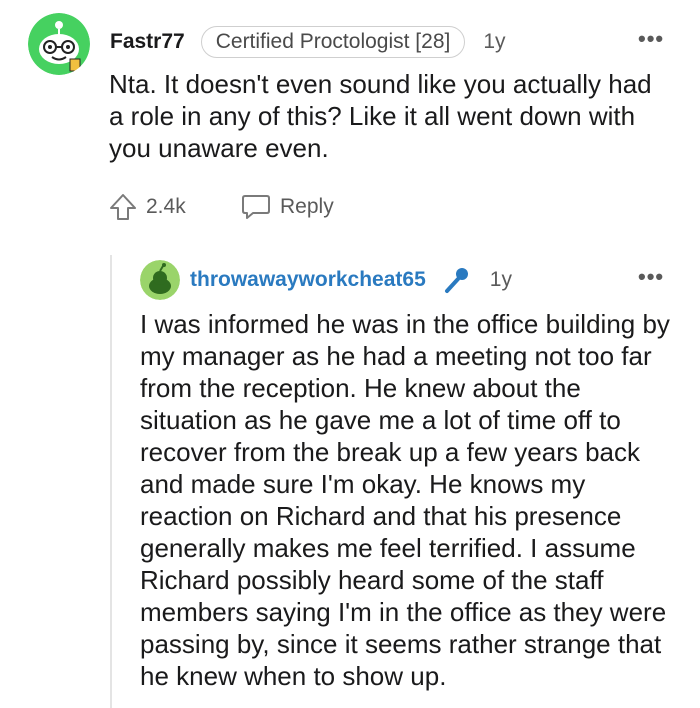 The height and width of the screenshot is (708, 700). I want to click on upvote-count: 2.4k, so click(166, 206).